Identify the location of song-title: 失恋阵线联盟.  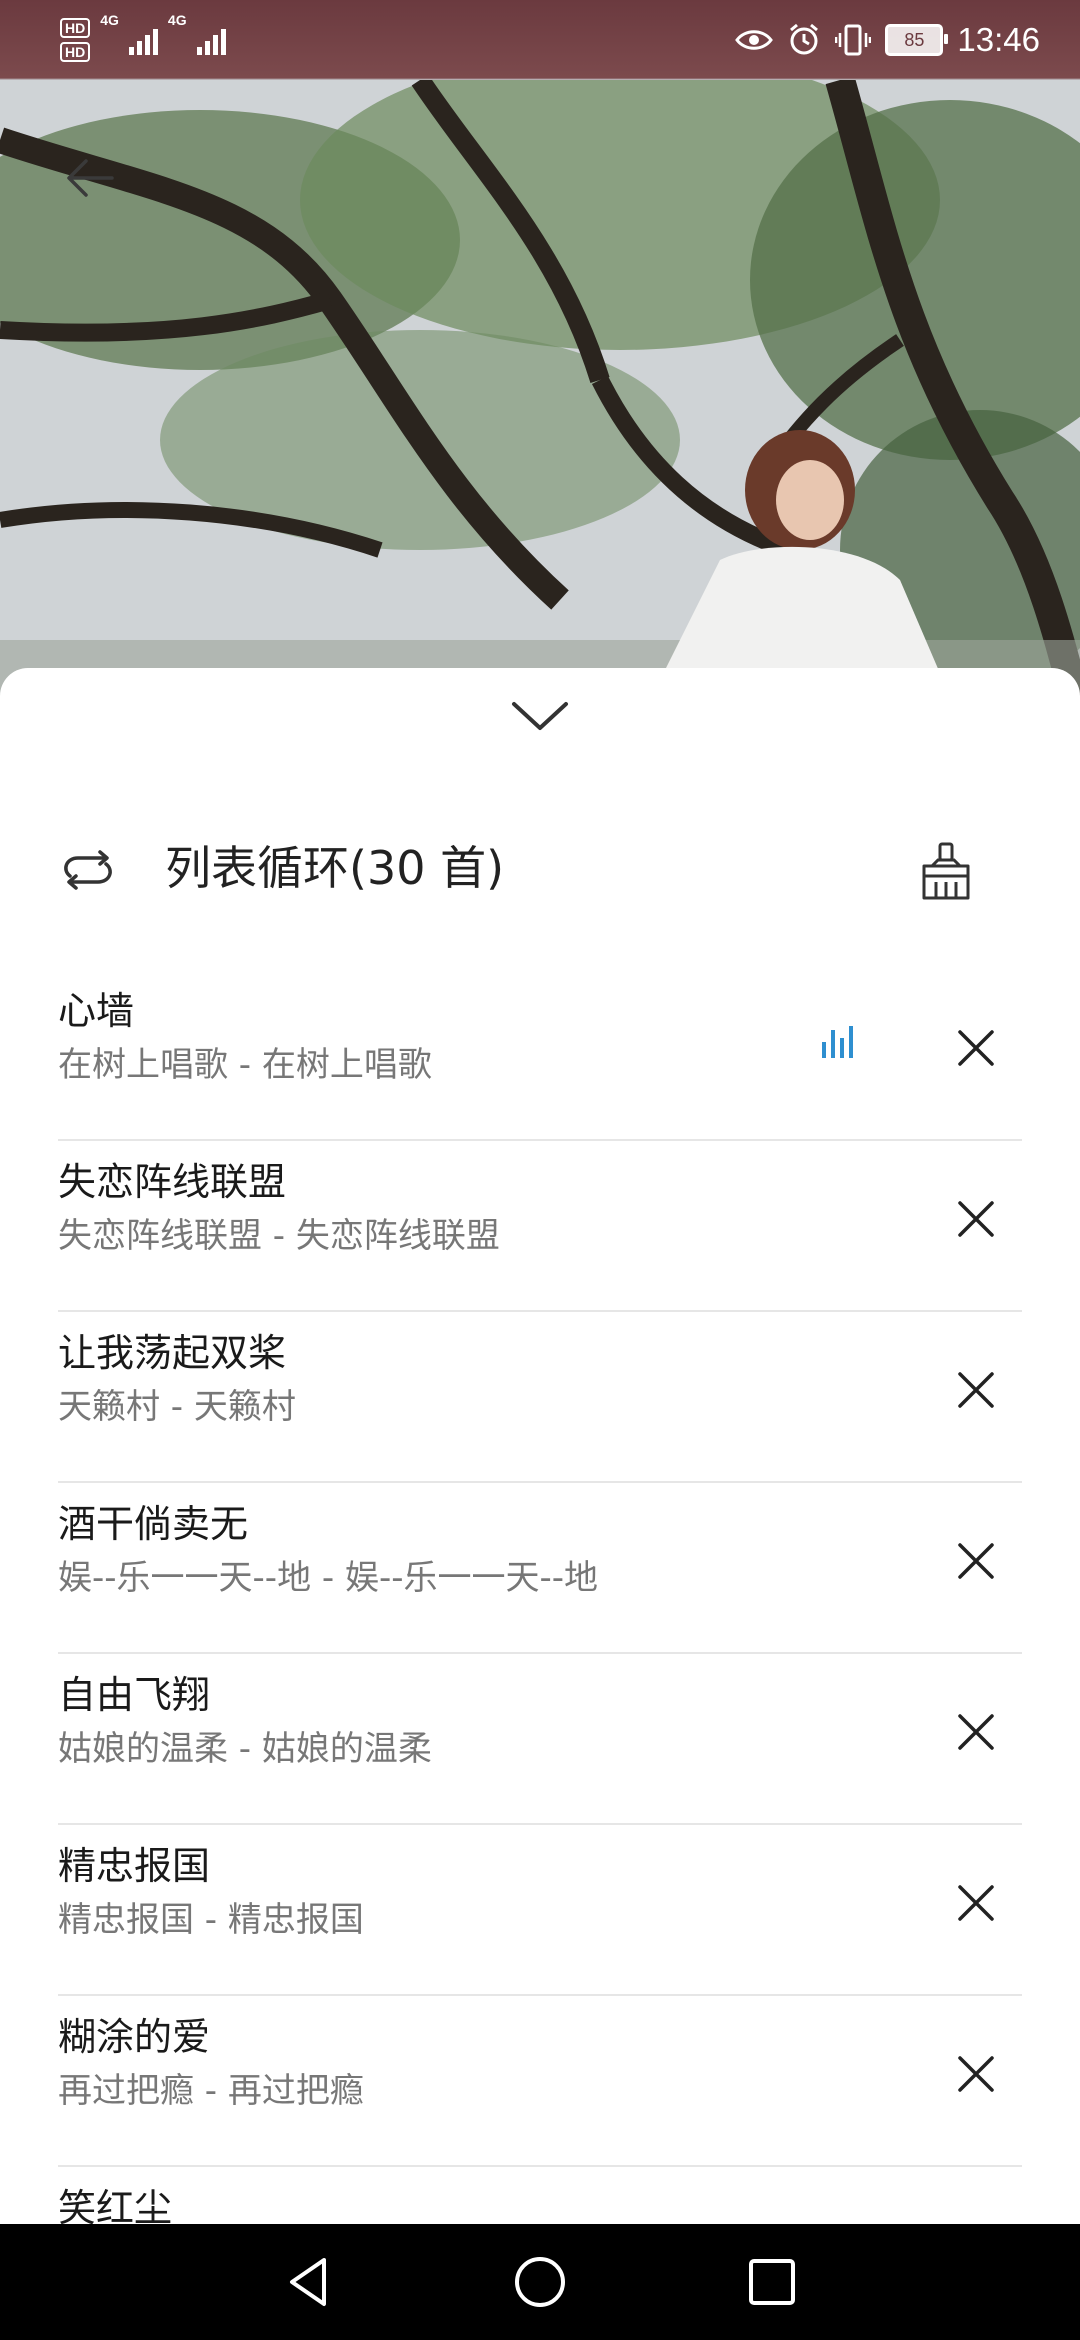
(172, 1182).